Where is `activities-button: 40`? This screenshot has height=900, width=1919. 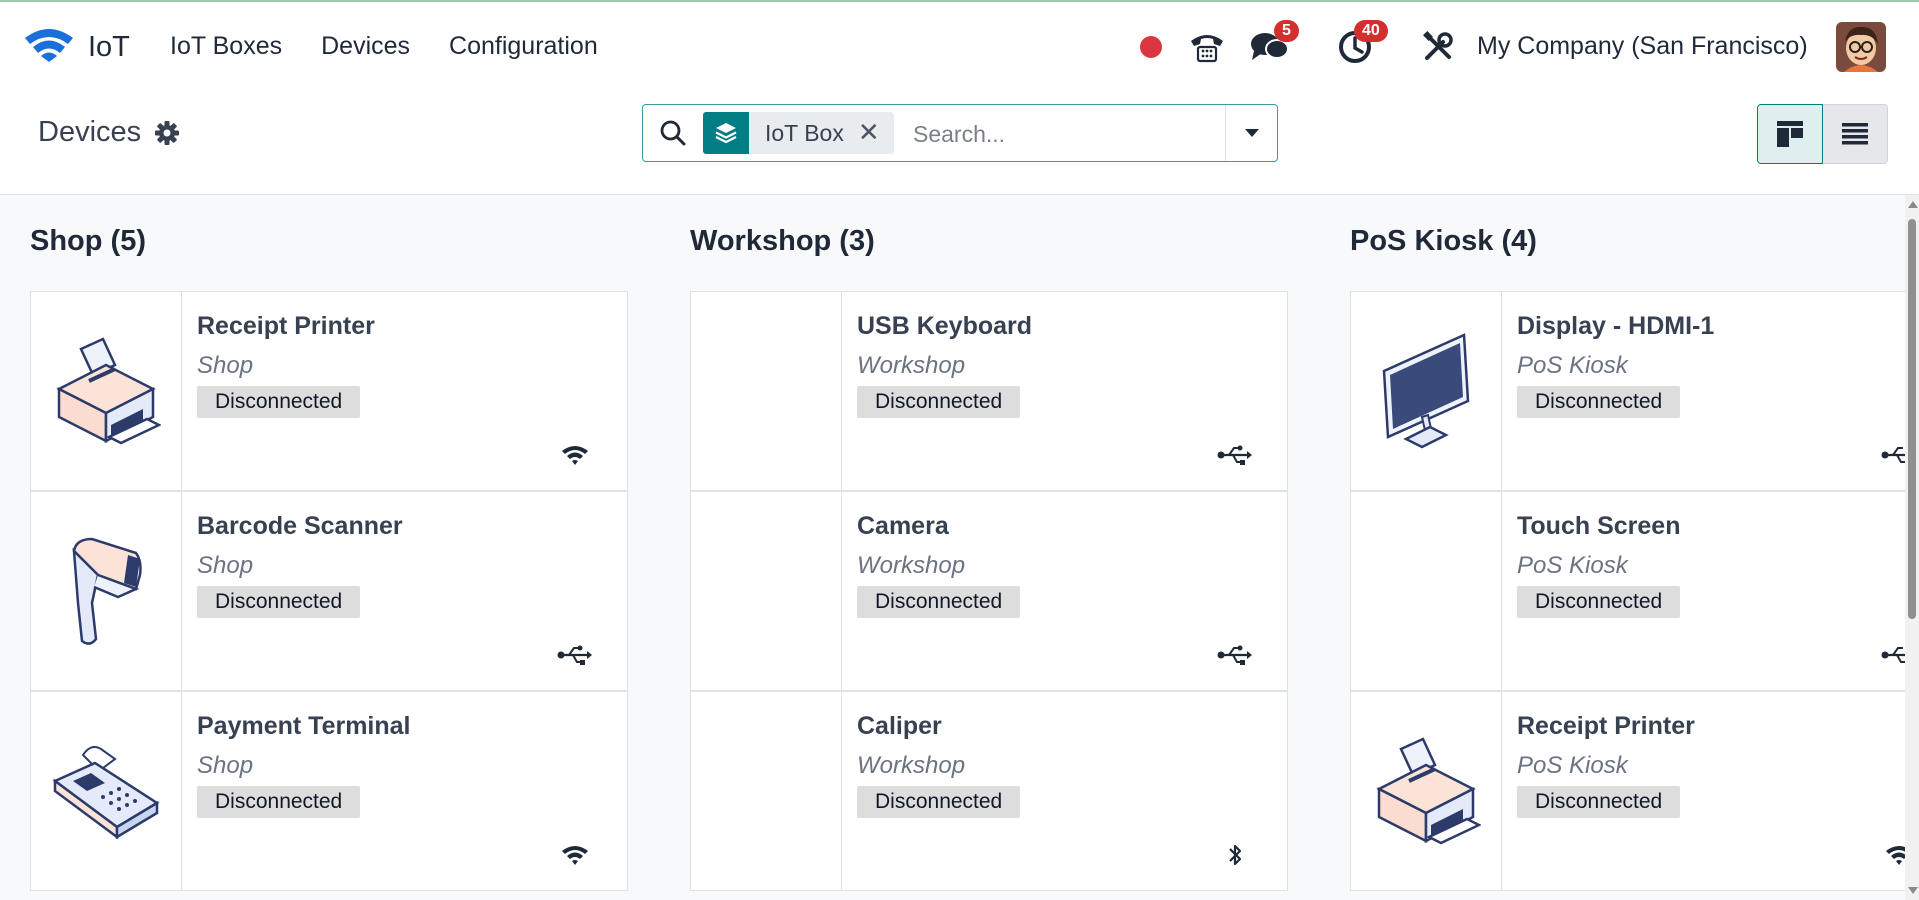 activities-button: 40 is located at coordinates (1375, 46).